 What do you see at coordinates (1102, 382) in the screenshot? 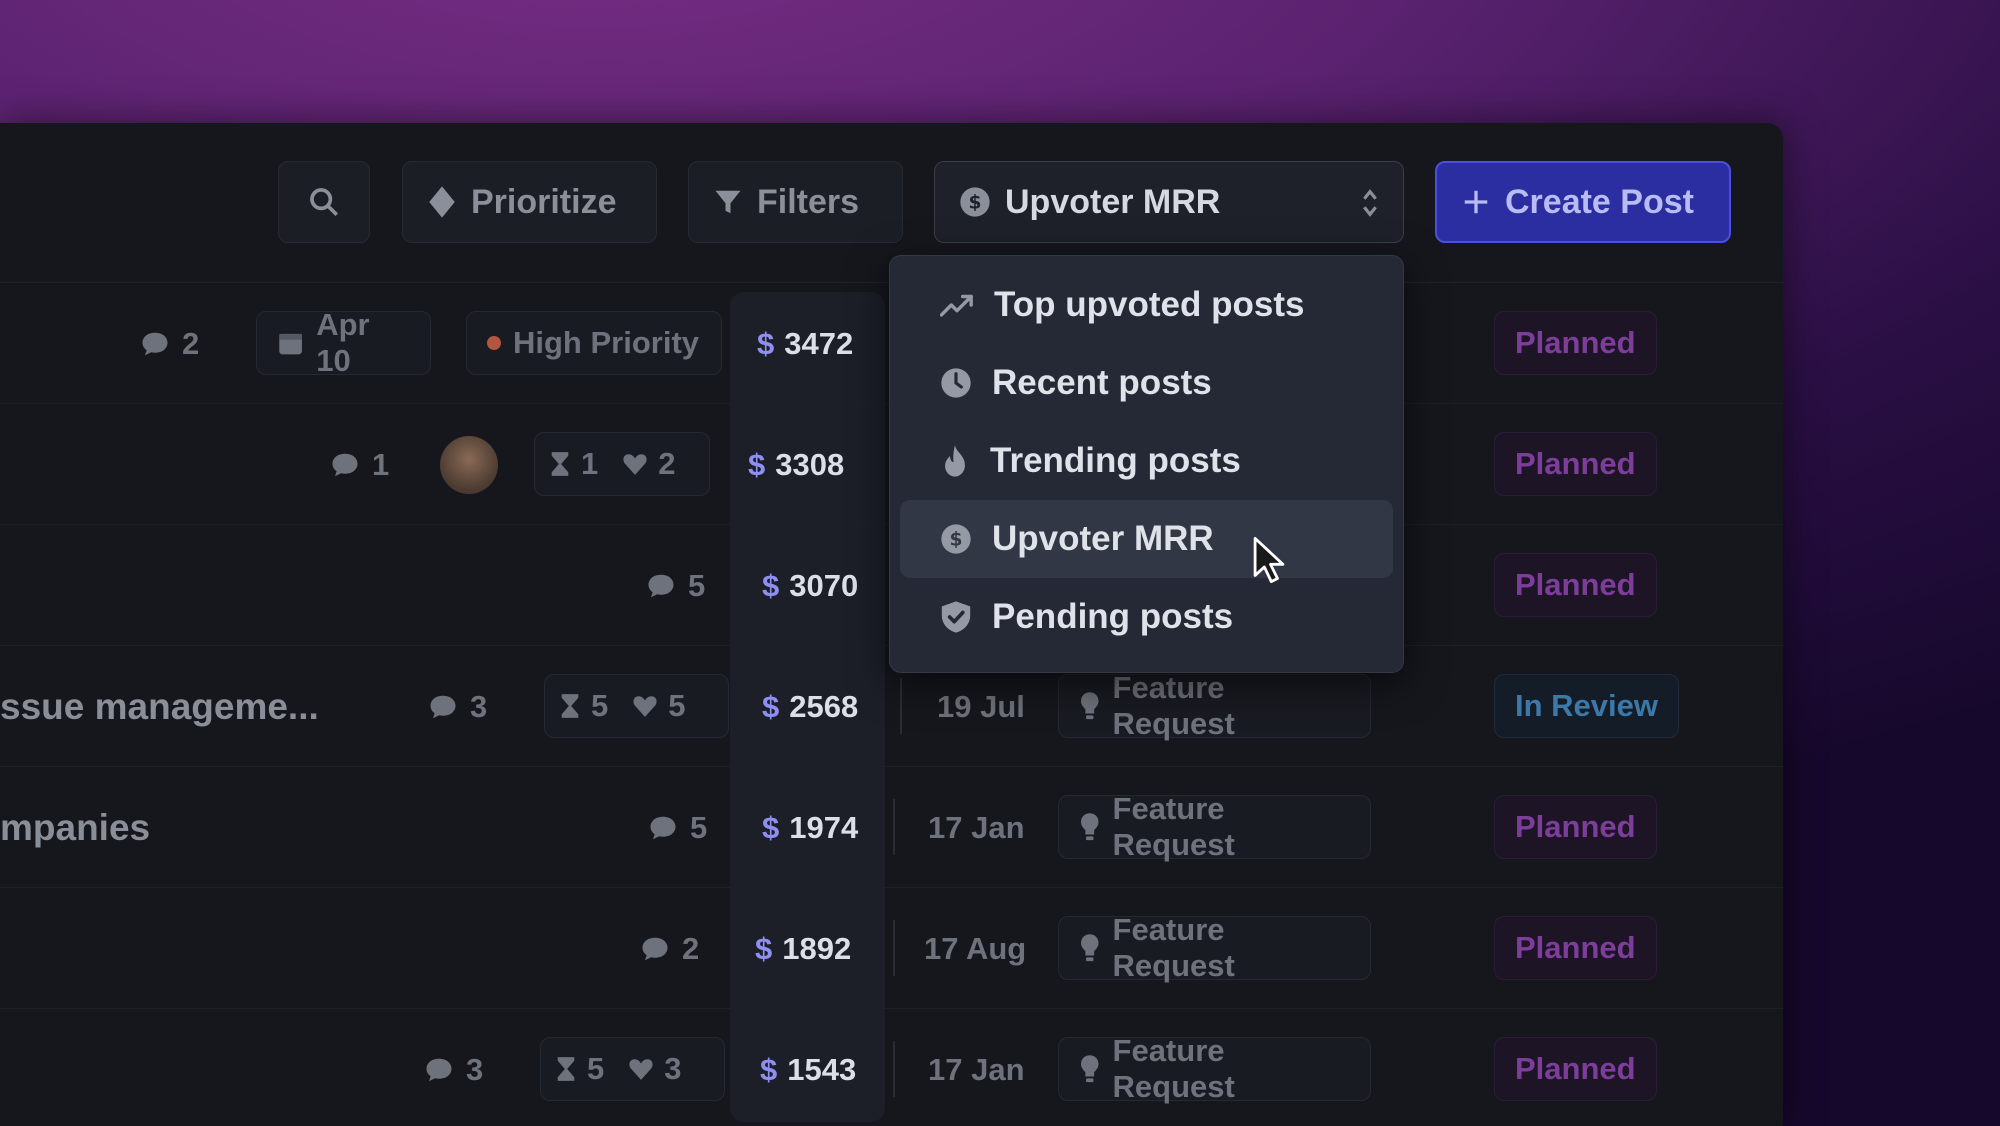
I see `menu-item-label: Recent posts` at bounding box center [1102, 382].